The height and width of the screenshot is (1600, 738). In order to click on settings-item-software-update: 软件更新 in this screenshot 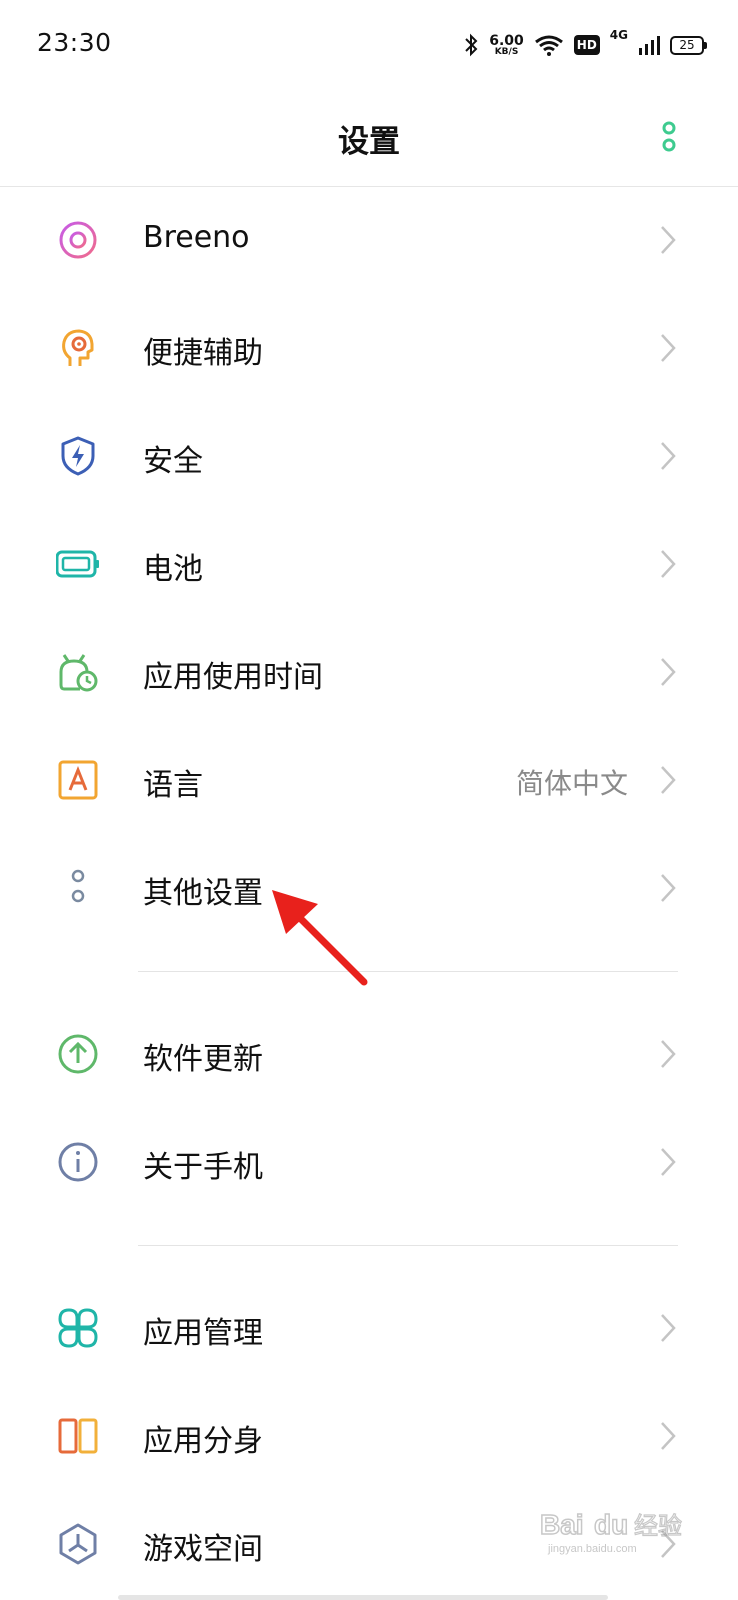, I will do `click(369, 1054)`.